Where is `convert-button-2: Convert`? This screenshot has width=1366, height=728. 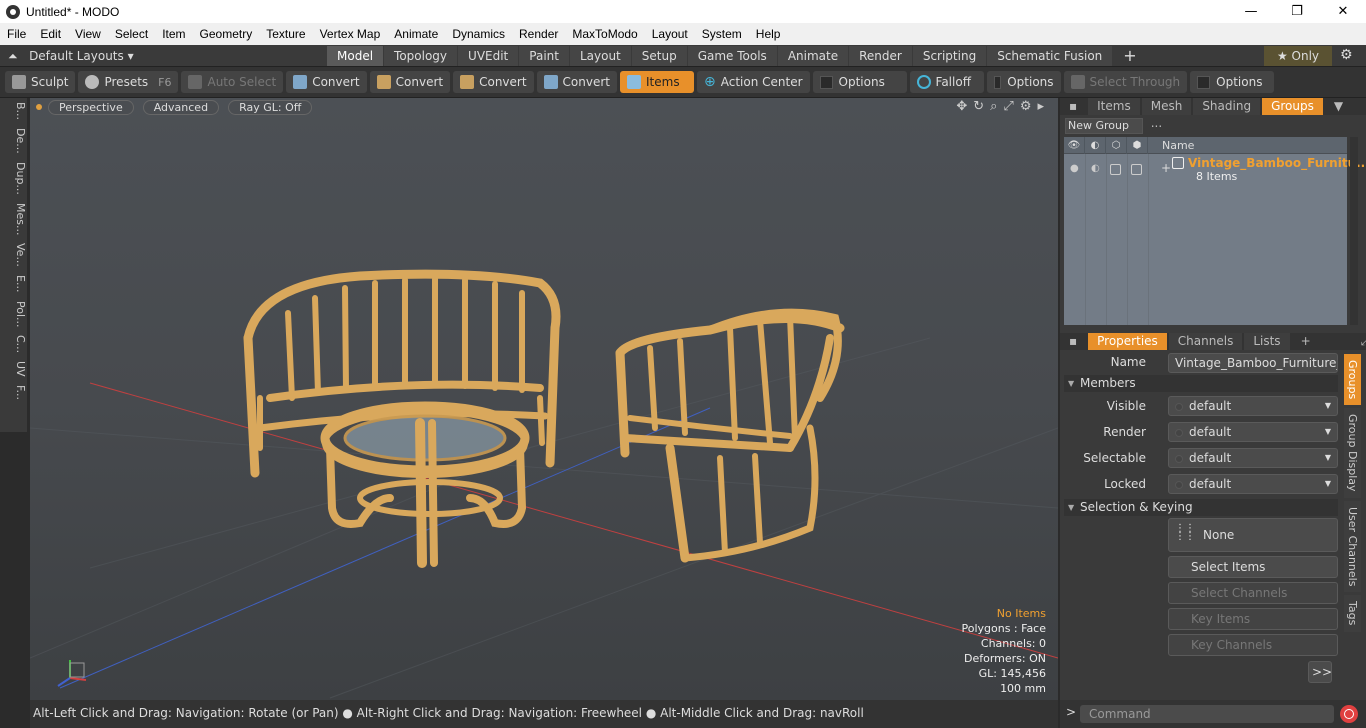
convert-button-2: Convert is located at coordinates (410, 82).